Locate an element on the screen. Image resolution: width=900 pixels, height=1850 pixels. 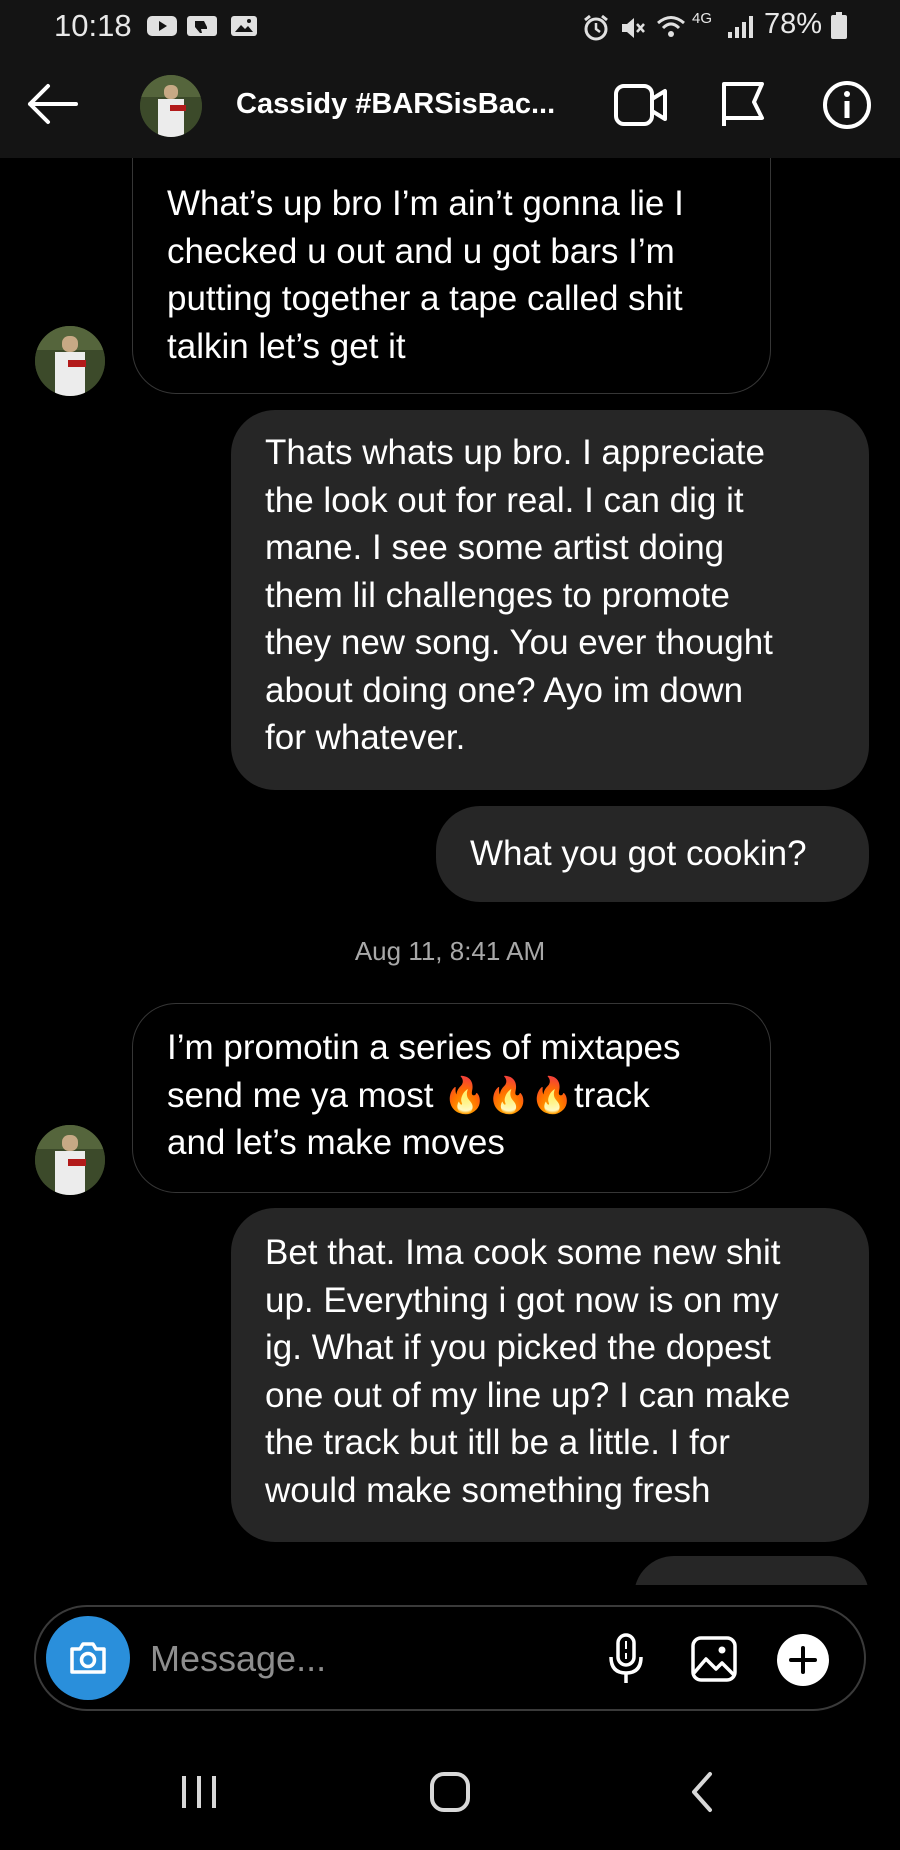
info-icon is located at coordinates (847, 107).